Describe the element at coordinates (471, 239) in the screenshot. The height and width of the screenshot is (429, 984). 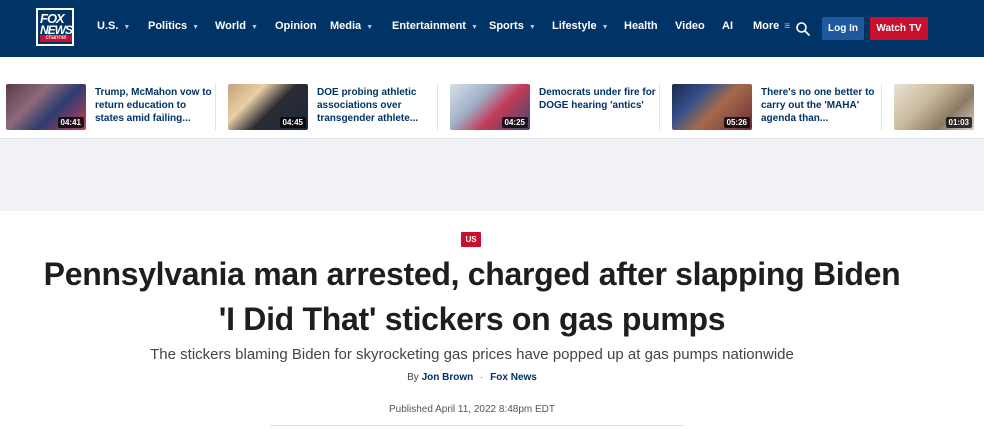
I see `category-tag: US` at that location.